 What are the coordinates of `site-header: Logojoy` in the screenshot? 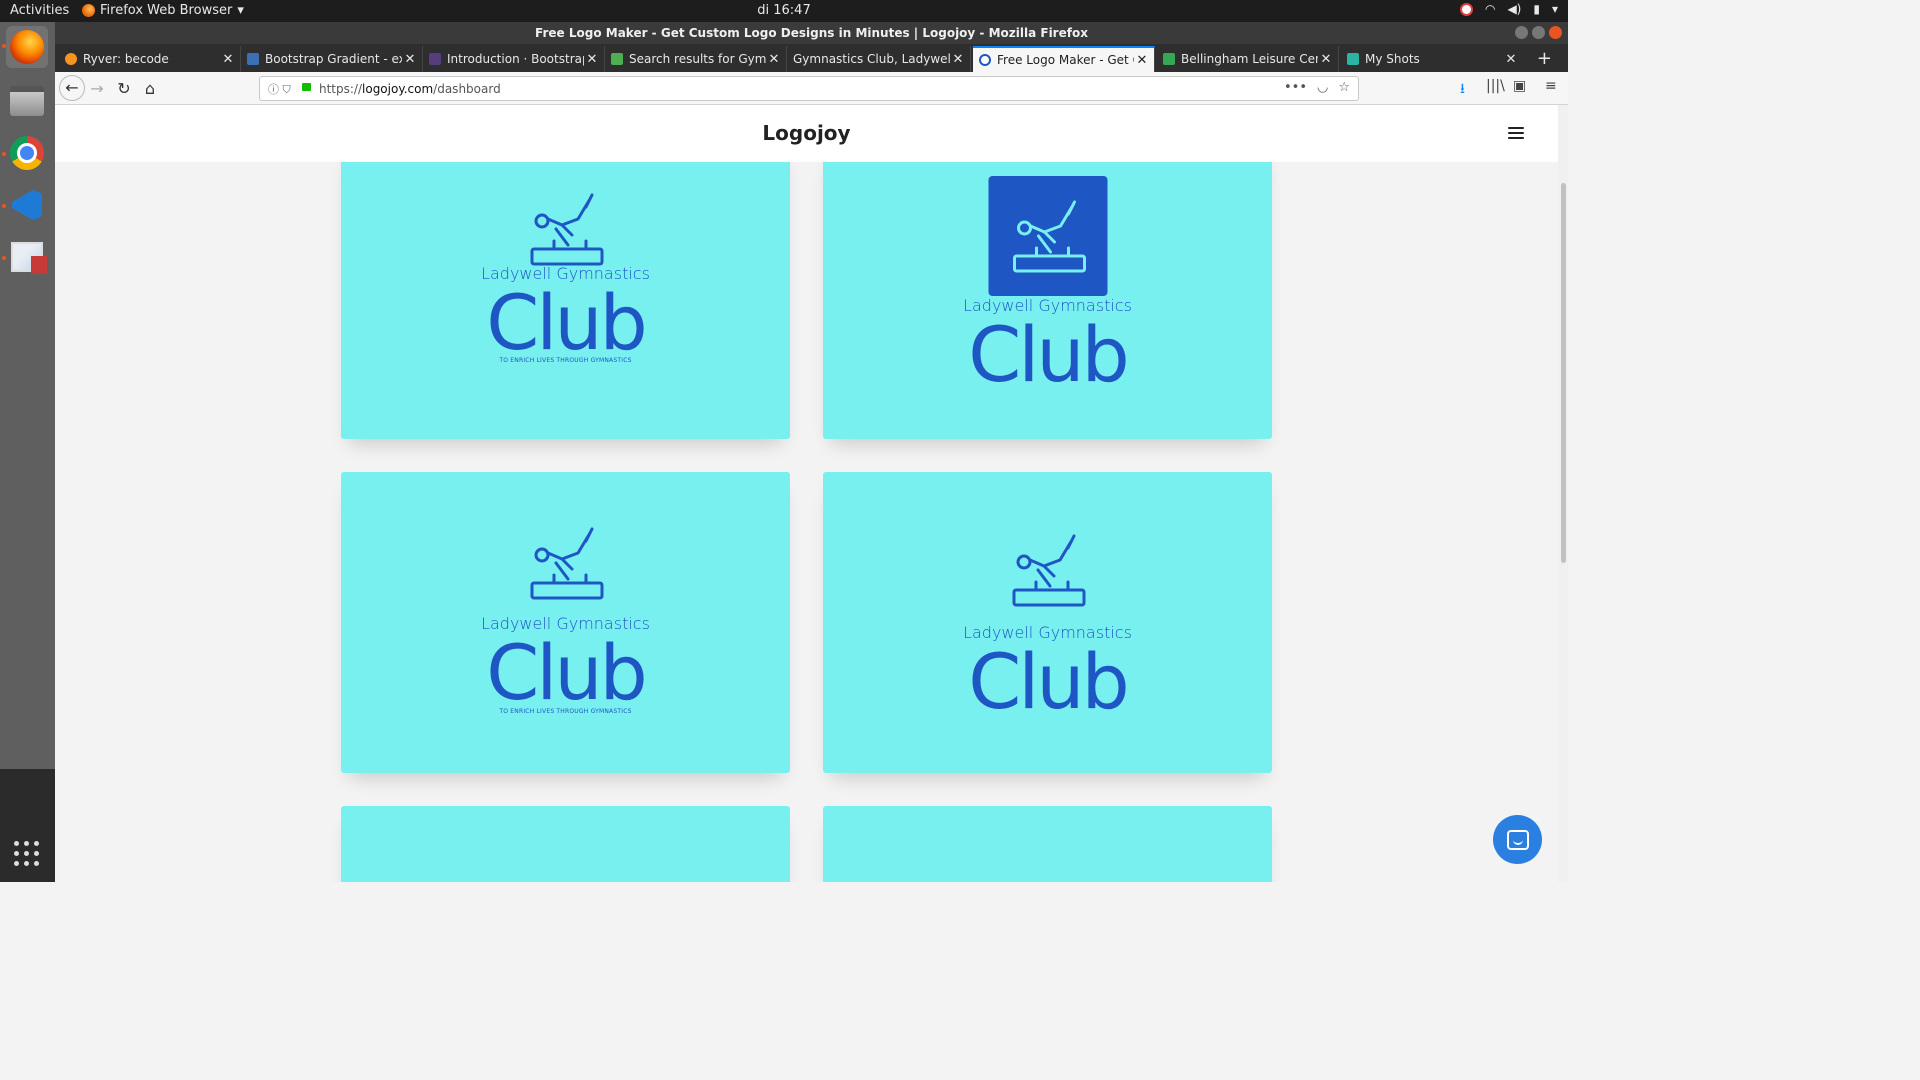 It's located at (806, 133).